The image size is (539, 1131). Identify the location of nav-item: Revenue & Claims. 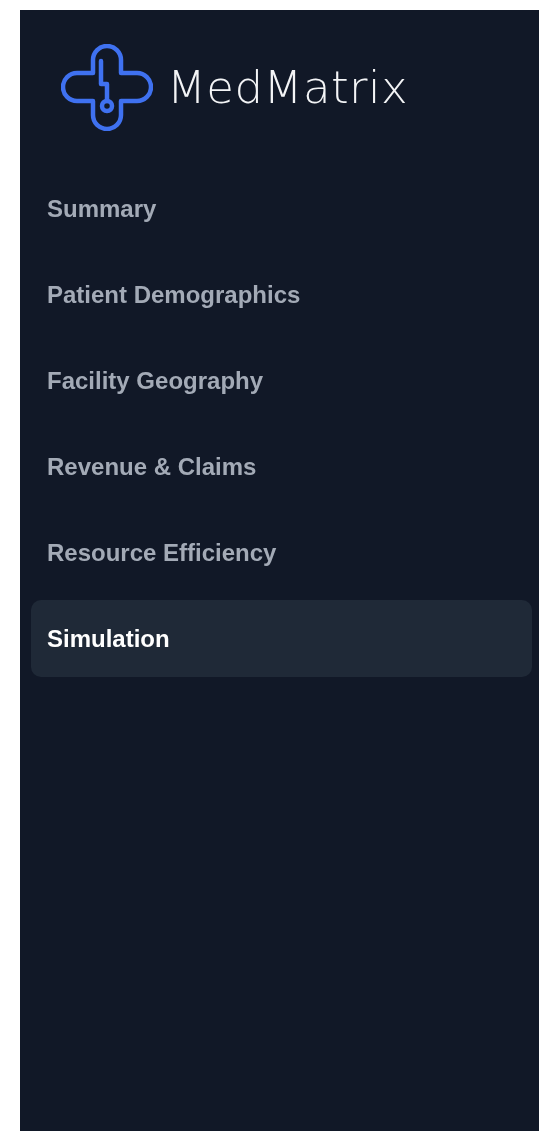
(281, 466).